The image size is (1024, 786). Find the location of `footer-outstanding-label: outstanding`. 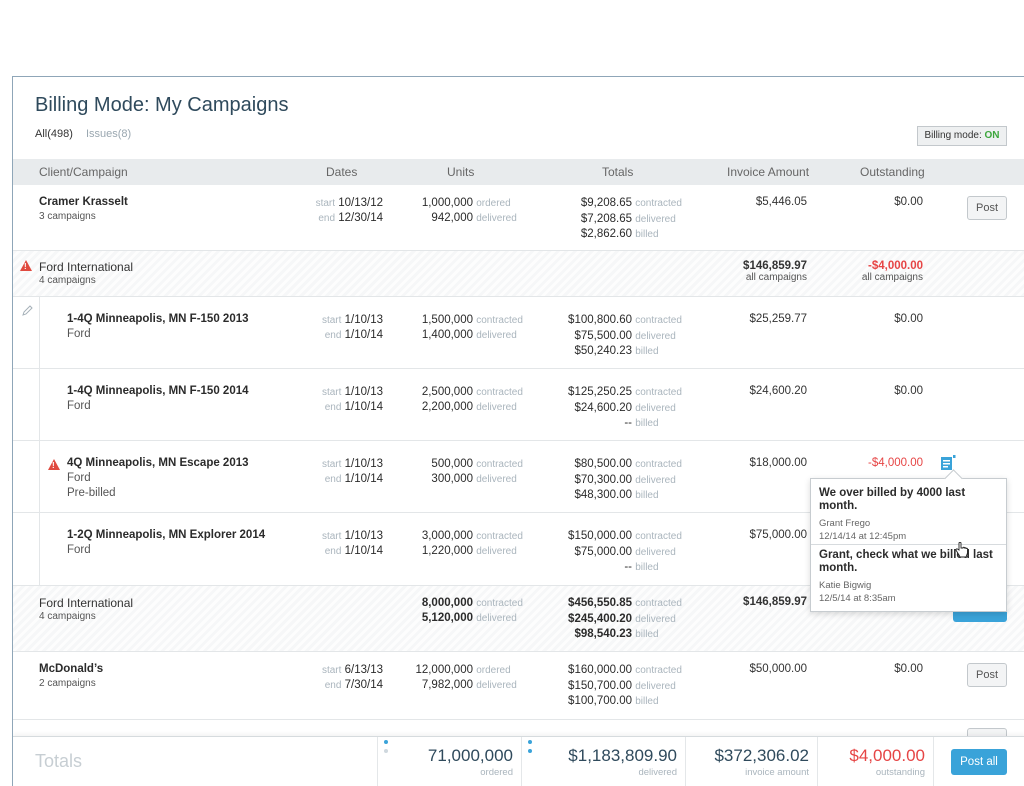

footer-outstanding-label: outstanding is located at coordinates (900, 772).